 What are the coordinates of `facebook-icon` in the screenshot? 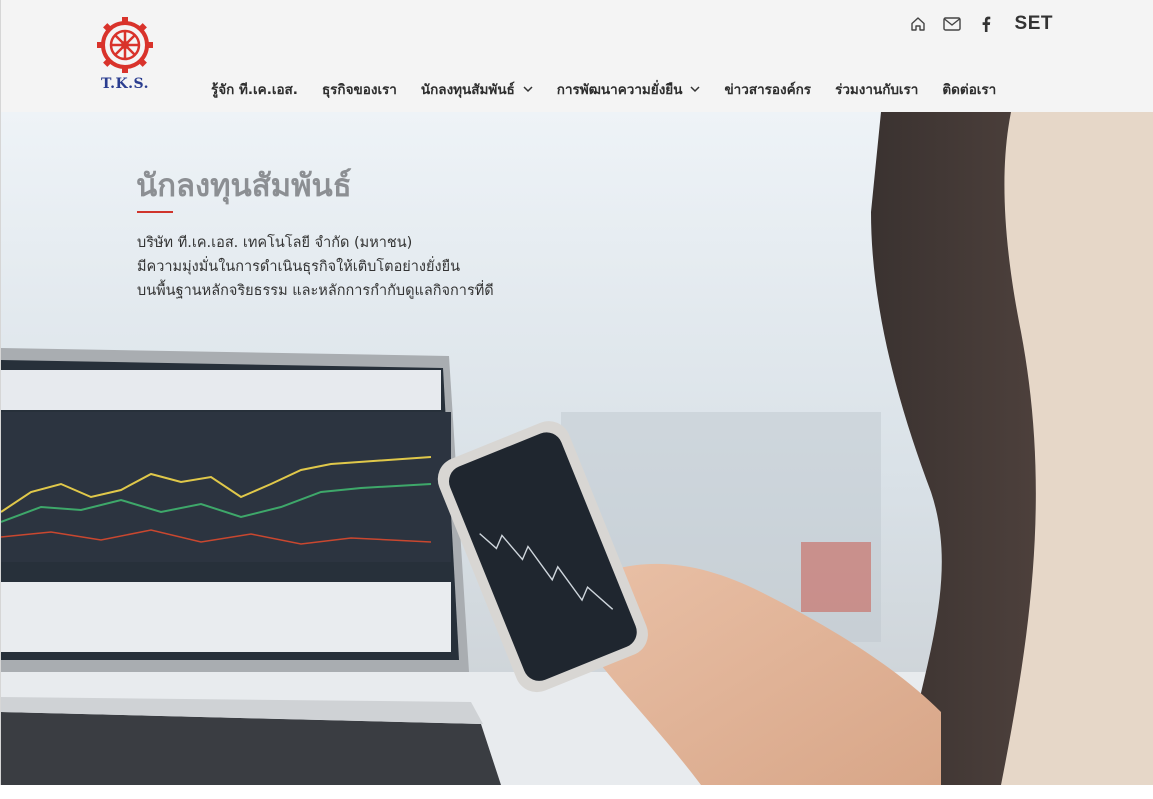 It's located at (986, 24).